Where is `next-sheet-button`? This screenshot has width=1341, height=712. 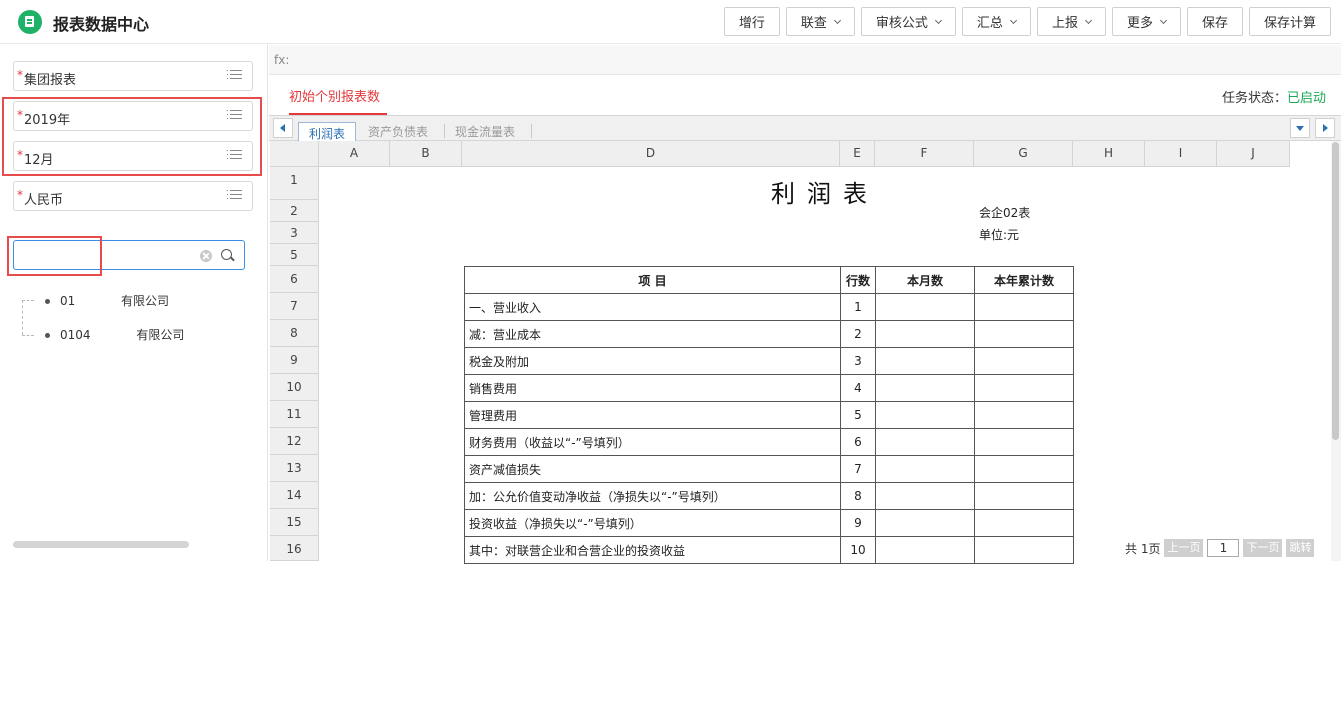 next-sheet-button is located at coordinates (1325, 128).